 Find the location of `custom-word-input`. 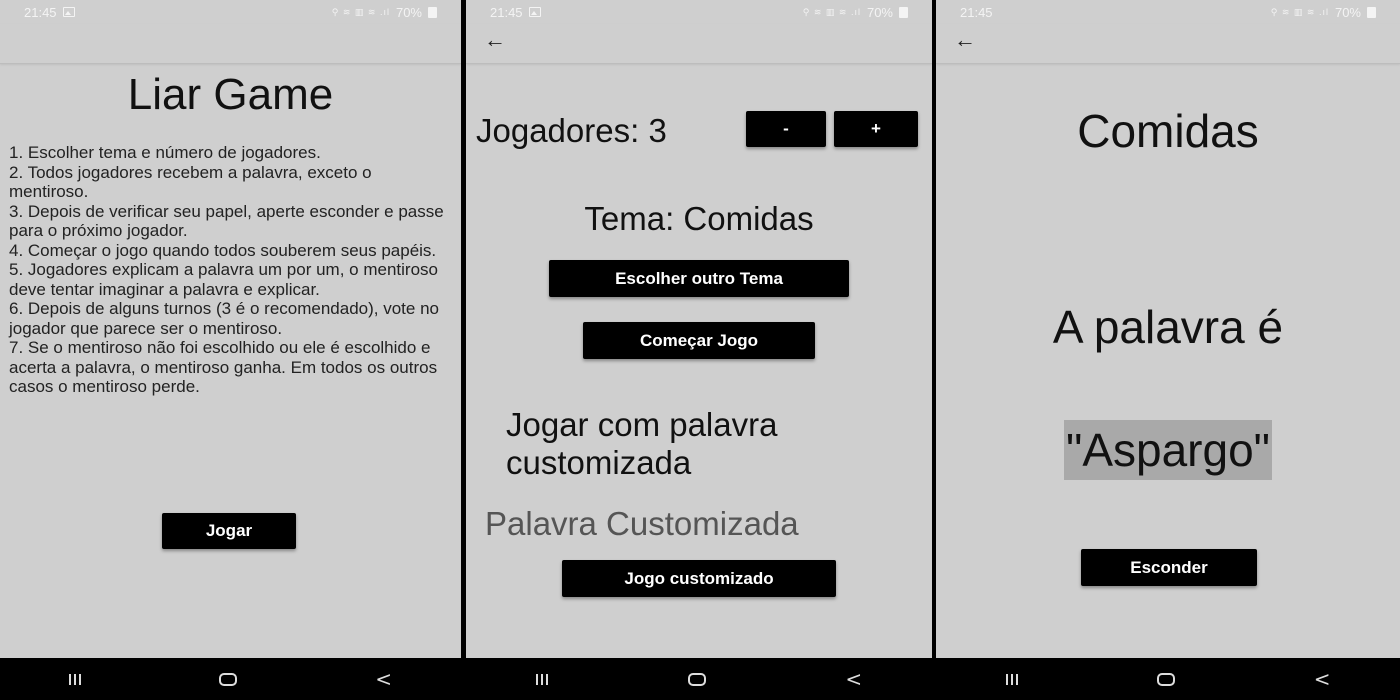

custom-word-input is located at coordinates (705, 524).